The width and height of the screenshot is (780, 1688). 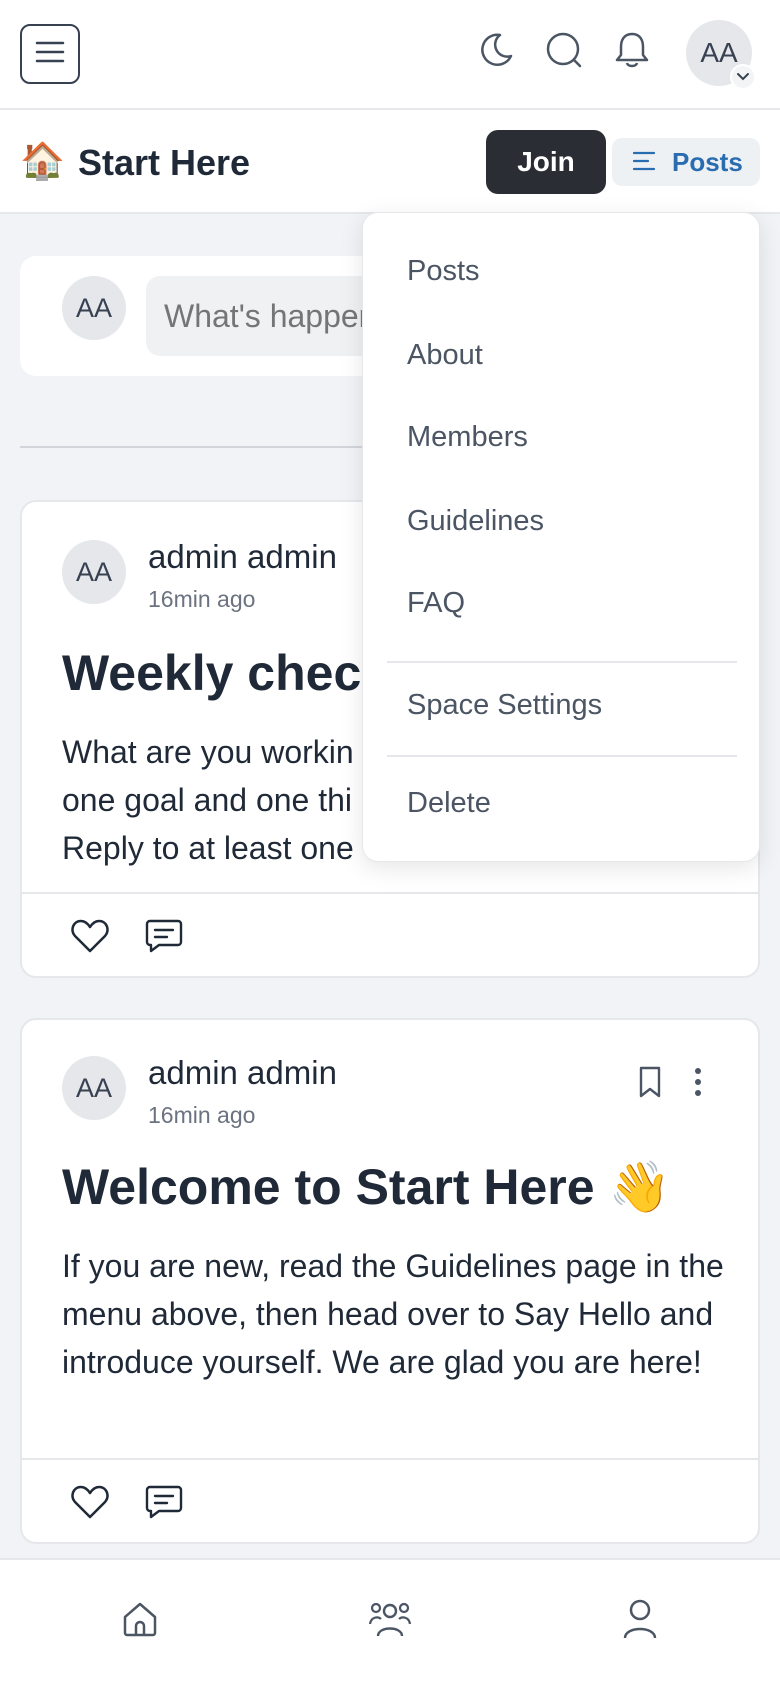 I want to click on bell-icon, so click(x=632, y=52).